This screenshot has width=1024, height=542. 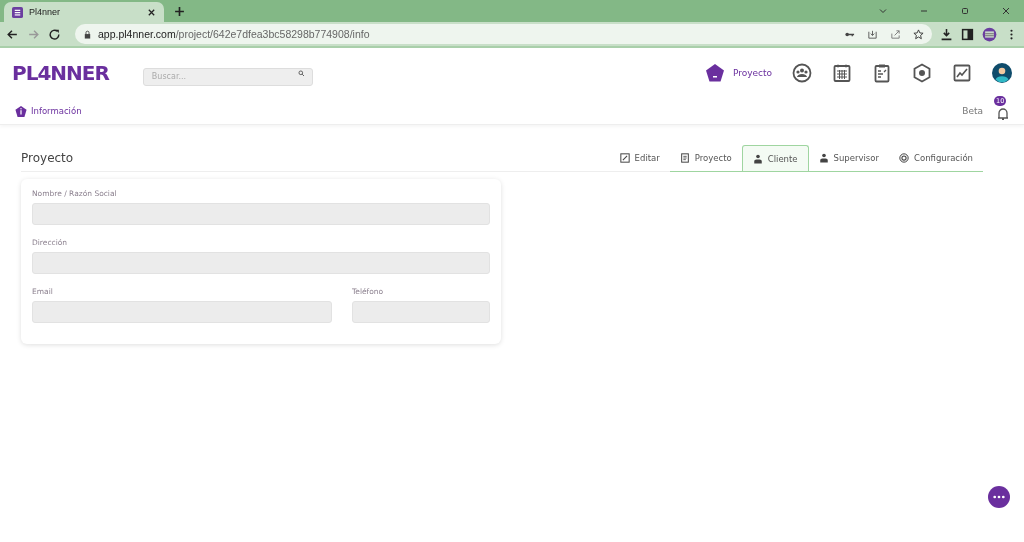 What do you see at coordinates (738, 73) in the screenshot?
I see `nav-item: Proyecto` at bounding box center [738, 73].